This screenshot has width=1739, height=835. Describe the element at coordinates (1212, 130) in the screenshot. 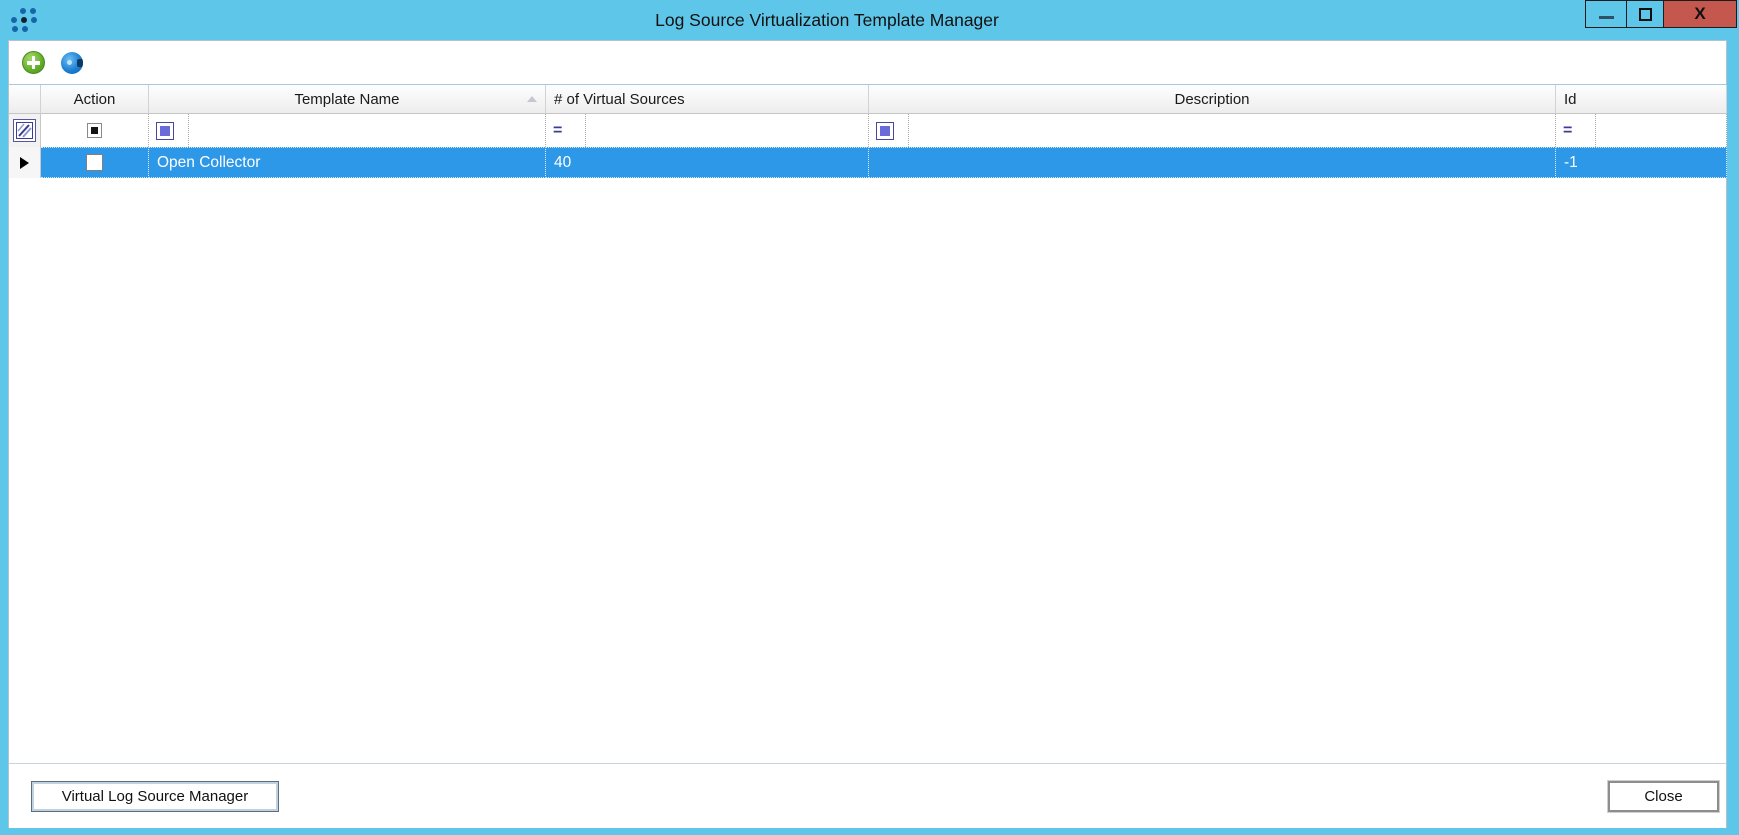

I see `description-filter-cell` at that location.